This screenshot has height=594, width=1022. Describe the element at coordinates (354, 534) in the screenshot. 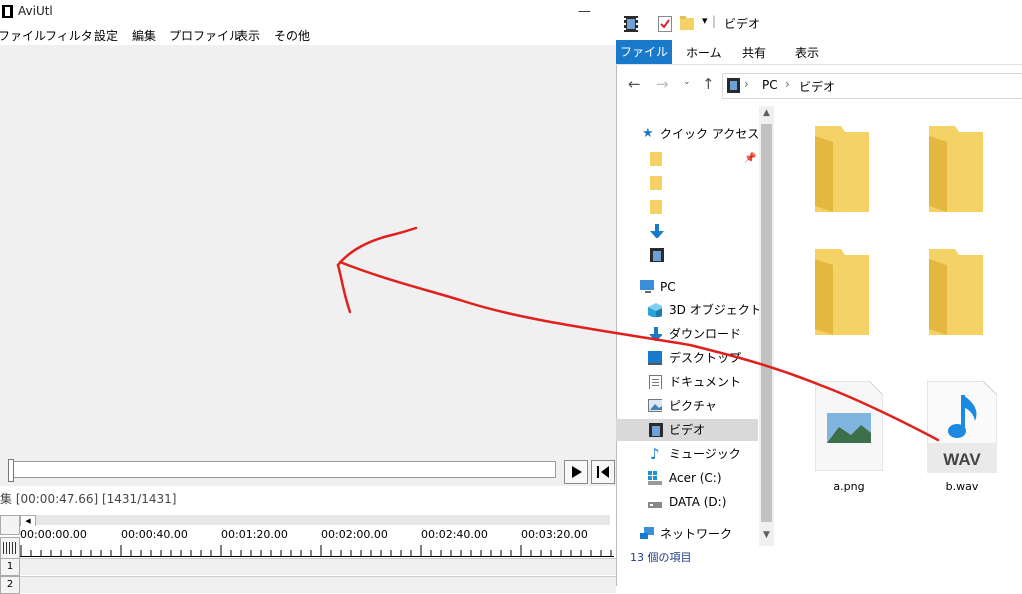

I see `tick-label: 00:02:00.00` at that location.